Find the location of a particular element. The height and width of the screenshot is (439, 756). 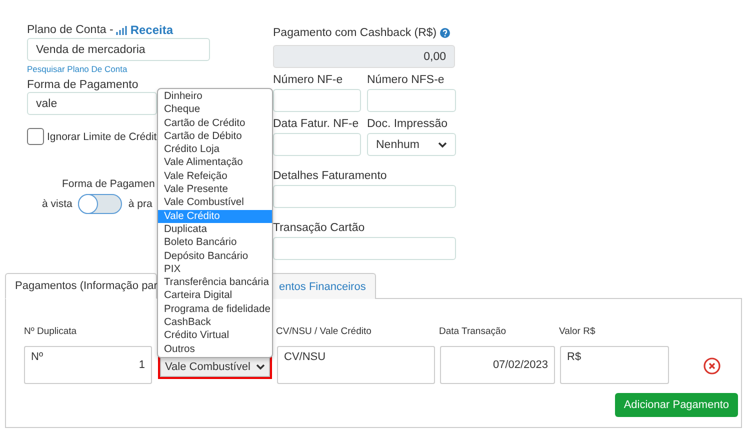

field-label: Número NFS-e is located at coordinates (406, 80).